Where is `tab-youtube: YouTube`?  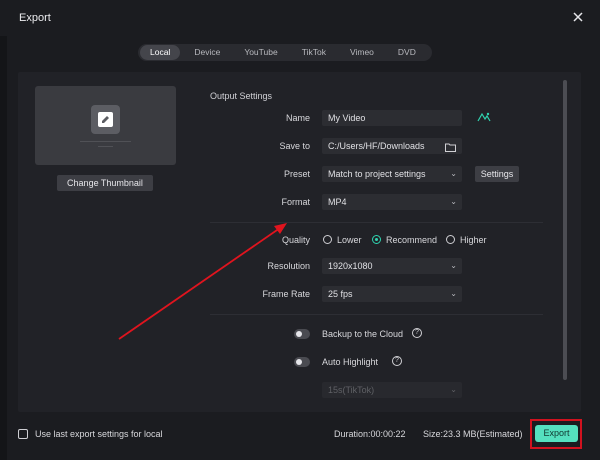 tab-youtube: YouTube is located at coordinates (260, 52).